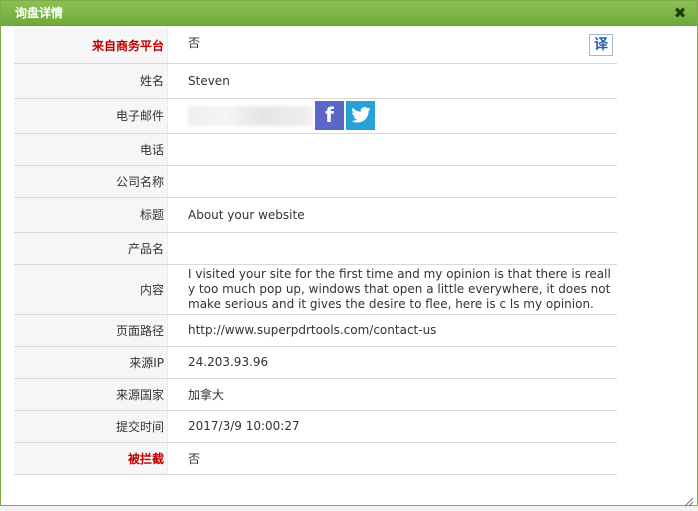 This screenshot has width=698, height=511. I want to click on value-subject: About your website, so click(392, 215).